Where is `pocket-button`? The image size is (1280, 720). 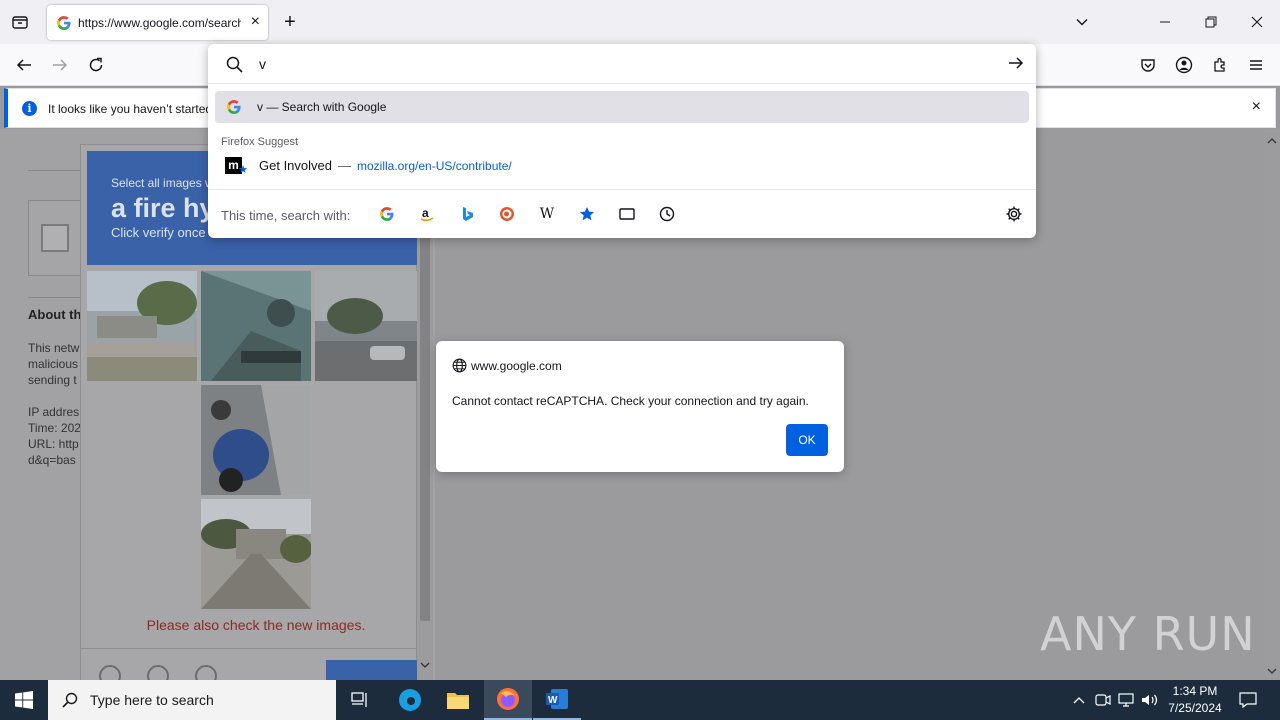
pocket-button is located at coordinates (1148, 65).